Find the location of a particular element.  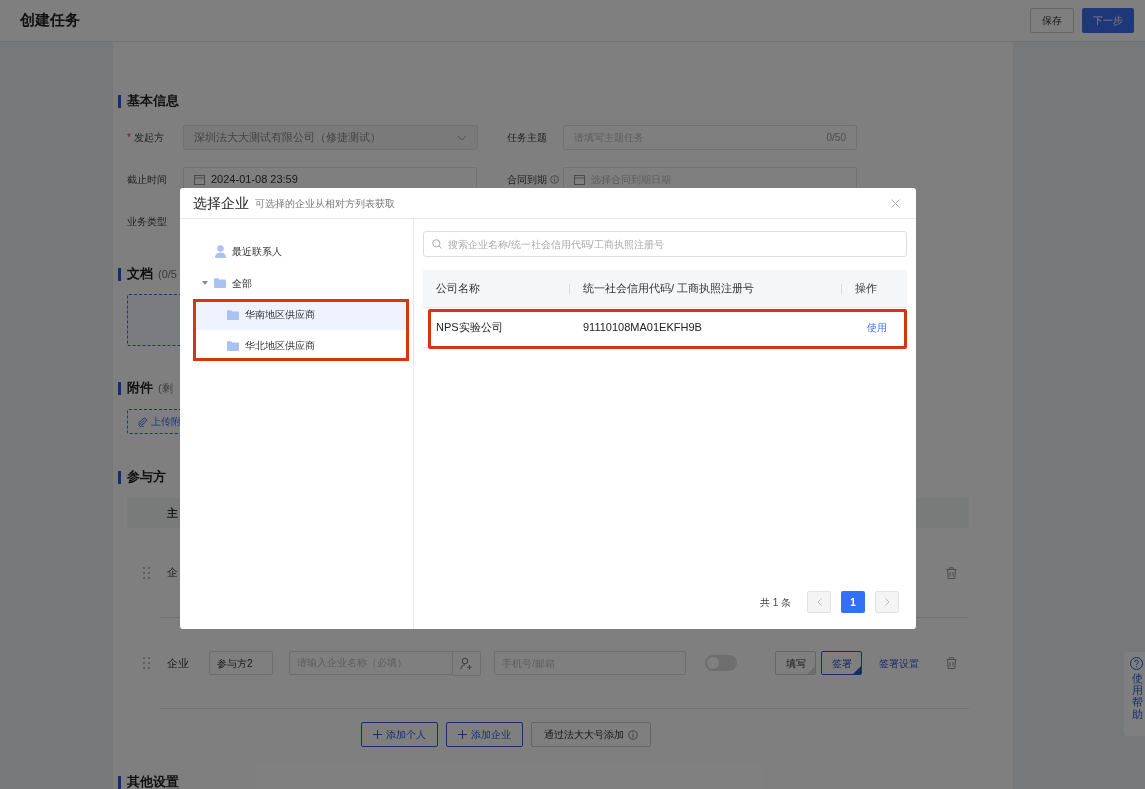

page-title: 创建任务 is located at coordinates (50, 20).